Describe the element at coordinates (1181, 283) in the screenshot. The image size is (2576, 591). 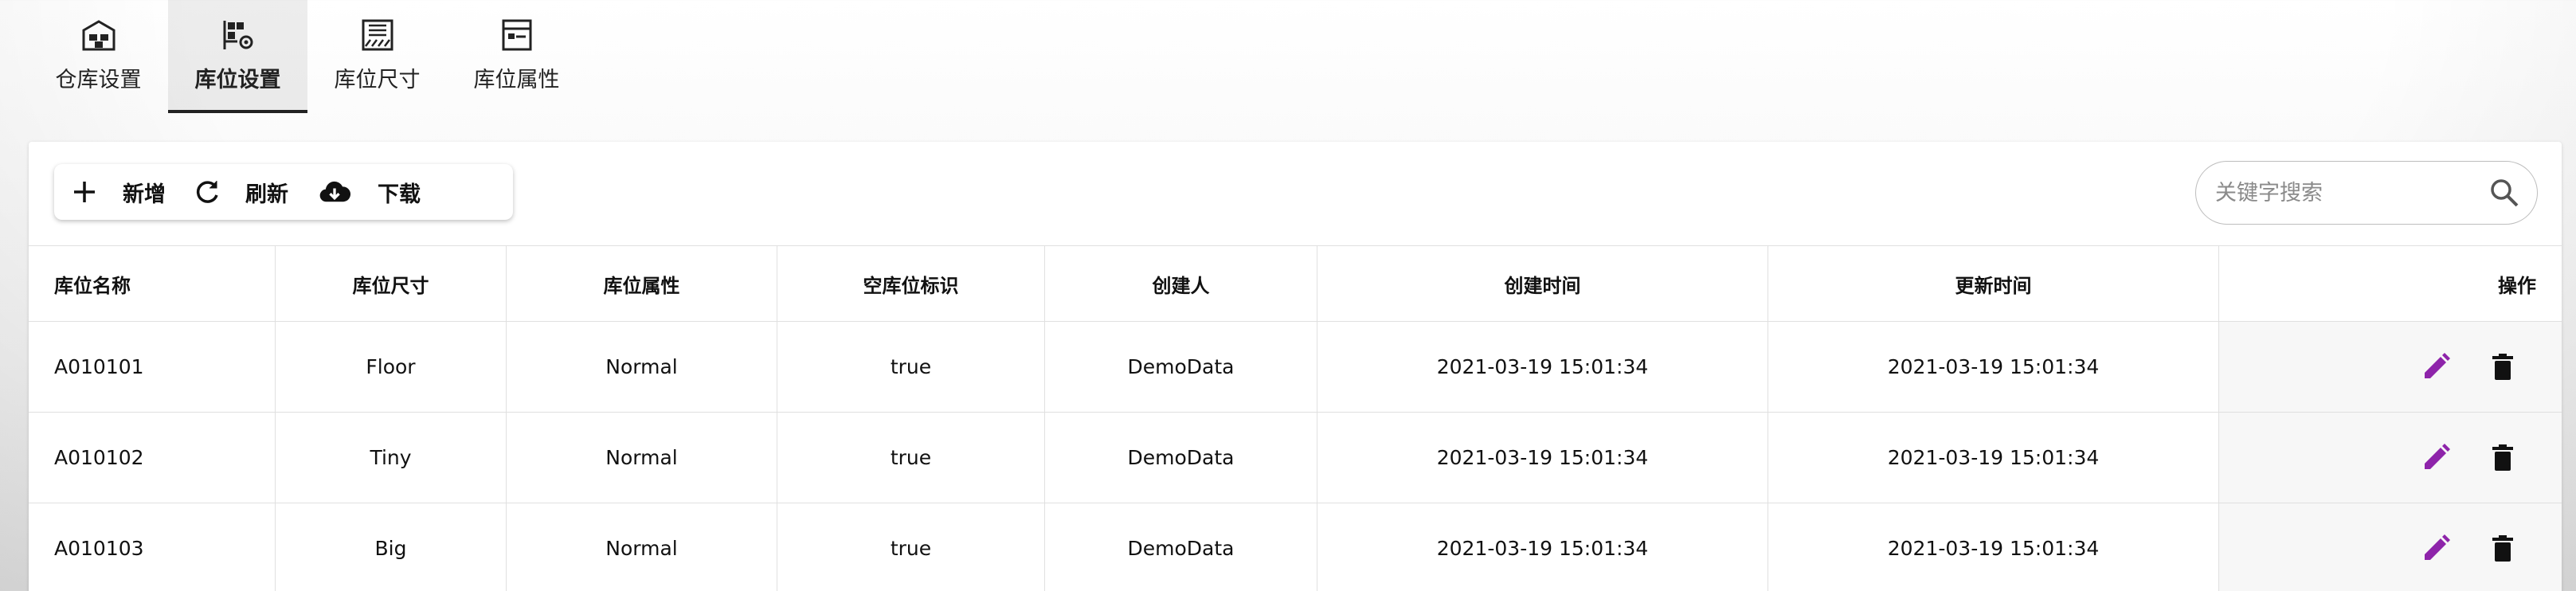
I see `column-header: 创建人` at that location.